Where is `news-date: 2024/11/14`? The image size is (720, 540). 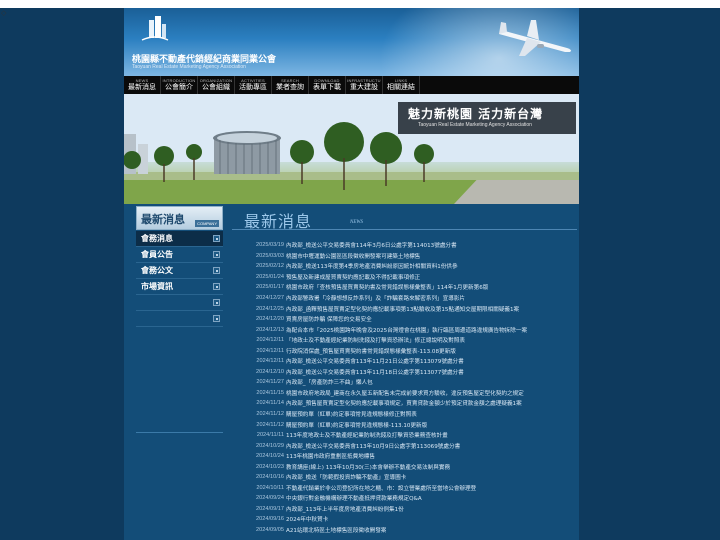
news-date: 2024/11/14 is located at coordinates (270, 403).